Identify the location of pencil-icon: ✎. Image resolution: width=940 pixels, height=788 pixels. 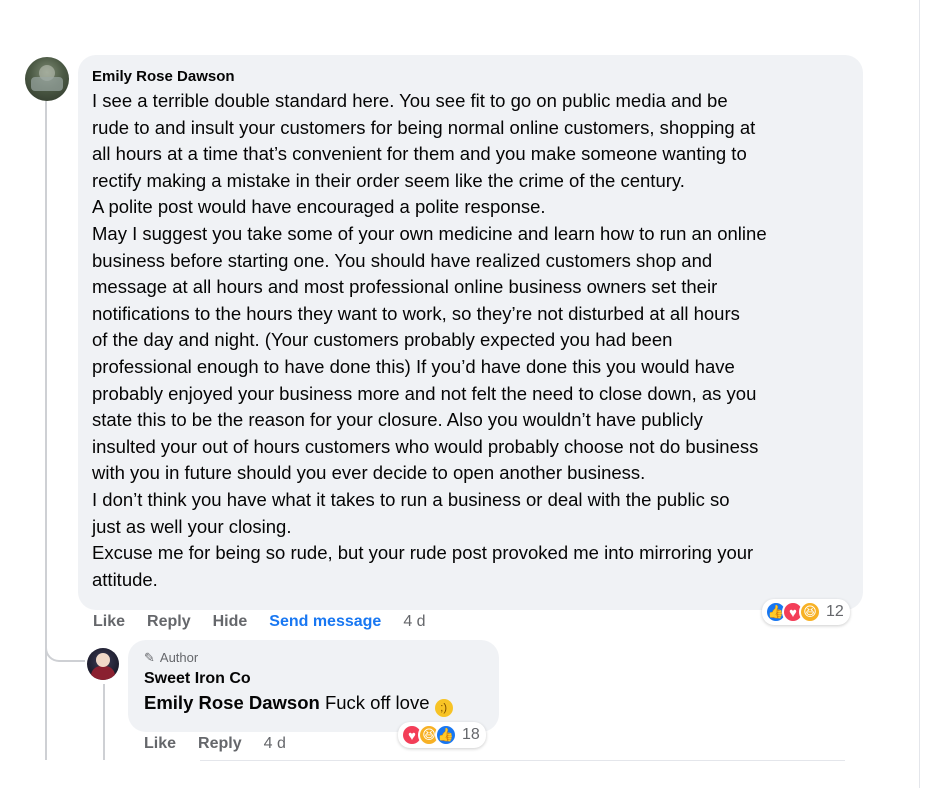
(149, 657).